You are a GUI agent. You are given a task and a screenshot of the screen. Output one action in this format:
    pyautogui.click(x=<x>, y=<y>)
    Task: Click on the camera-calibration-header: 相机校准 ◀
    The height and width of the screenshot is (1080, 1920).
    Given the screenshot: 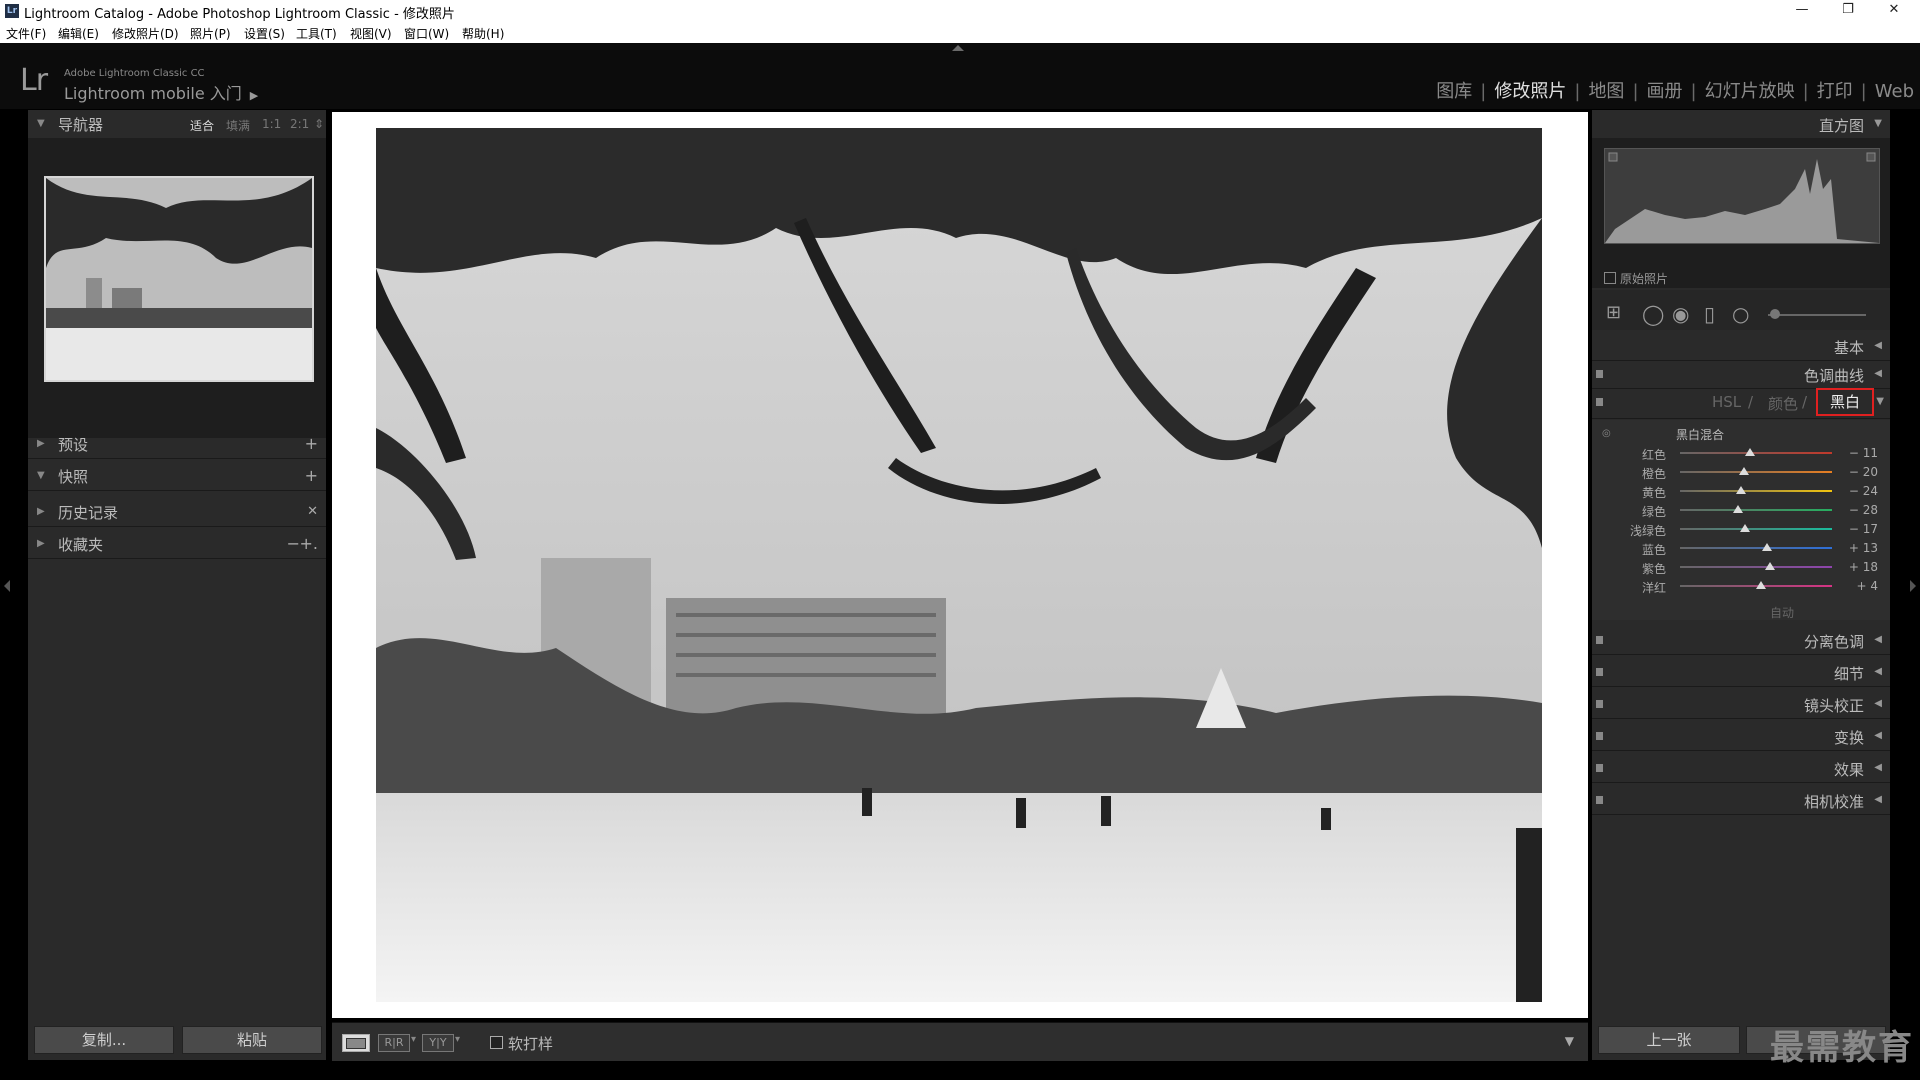 What is the action you would take?
    pyautogui.click(x=1741, y=800)
    